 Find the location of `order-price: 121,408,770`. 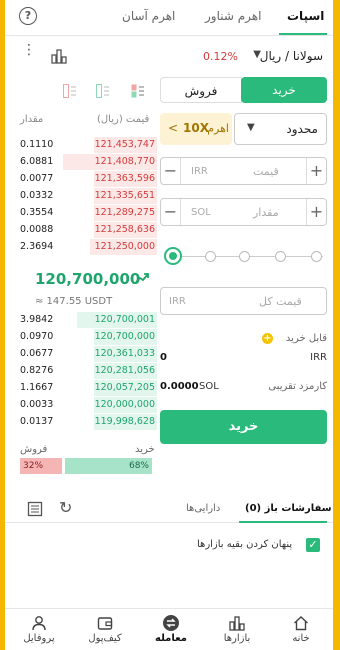

order-price: 121,408,770 is located at coordinates (124, 161).